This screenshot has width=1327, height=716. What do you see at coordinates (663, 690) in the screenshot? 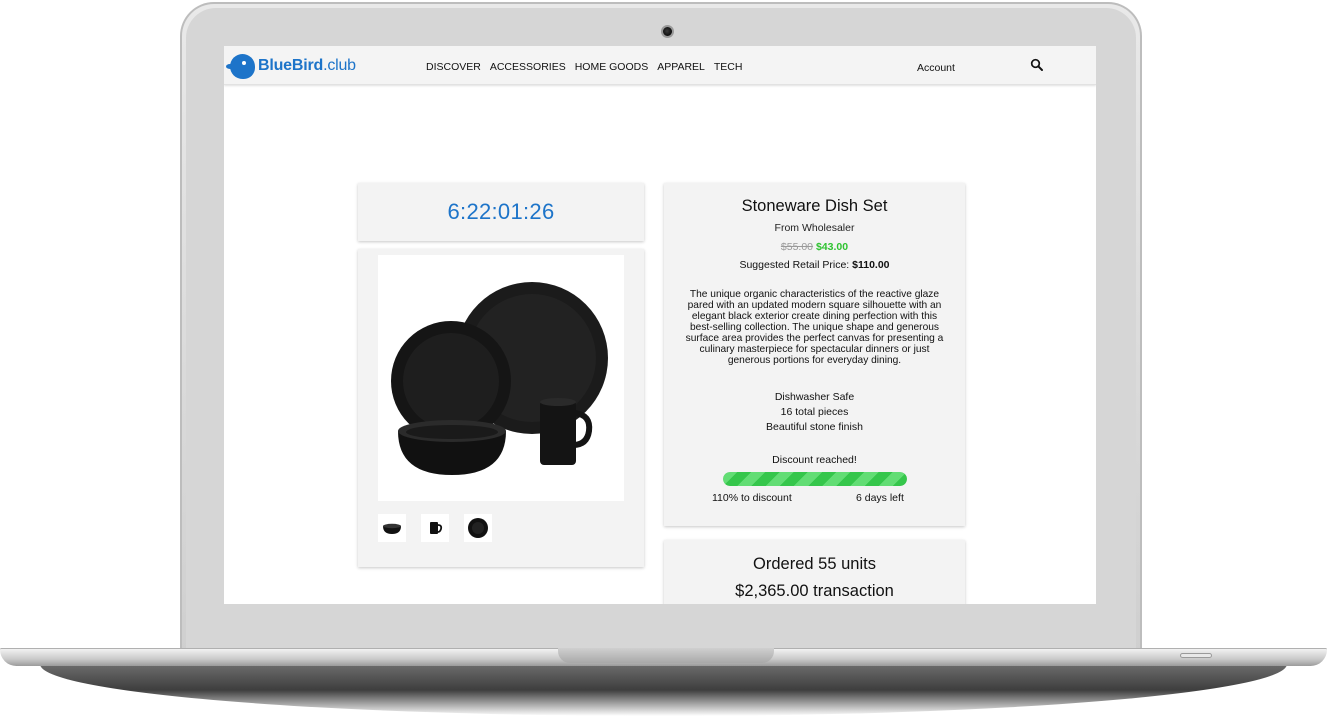
I see `laptop-shadow` at bounding box center [663, 690].